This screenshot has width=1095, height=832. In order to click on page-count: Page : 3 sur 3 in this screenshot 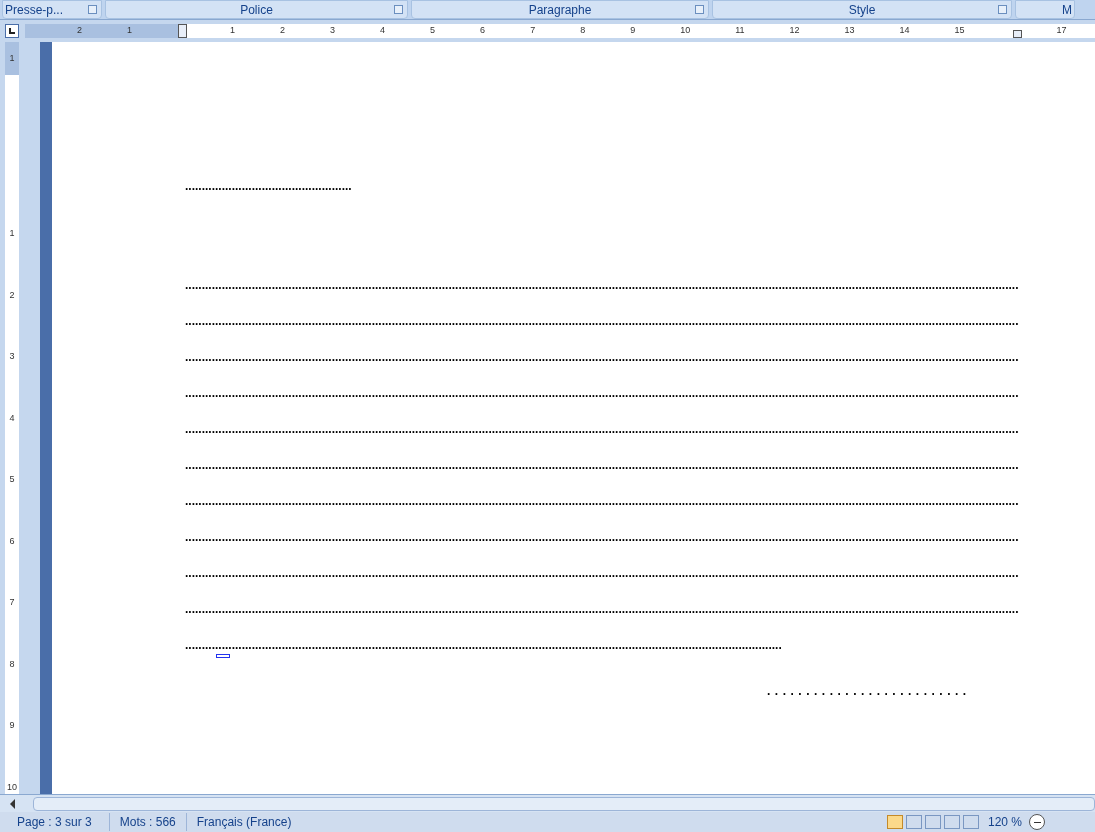, I will do `click(54, 822)`.